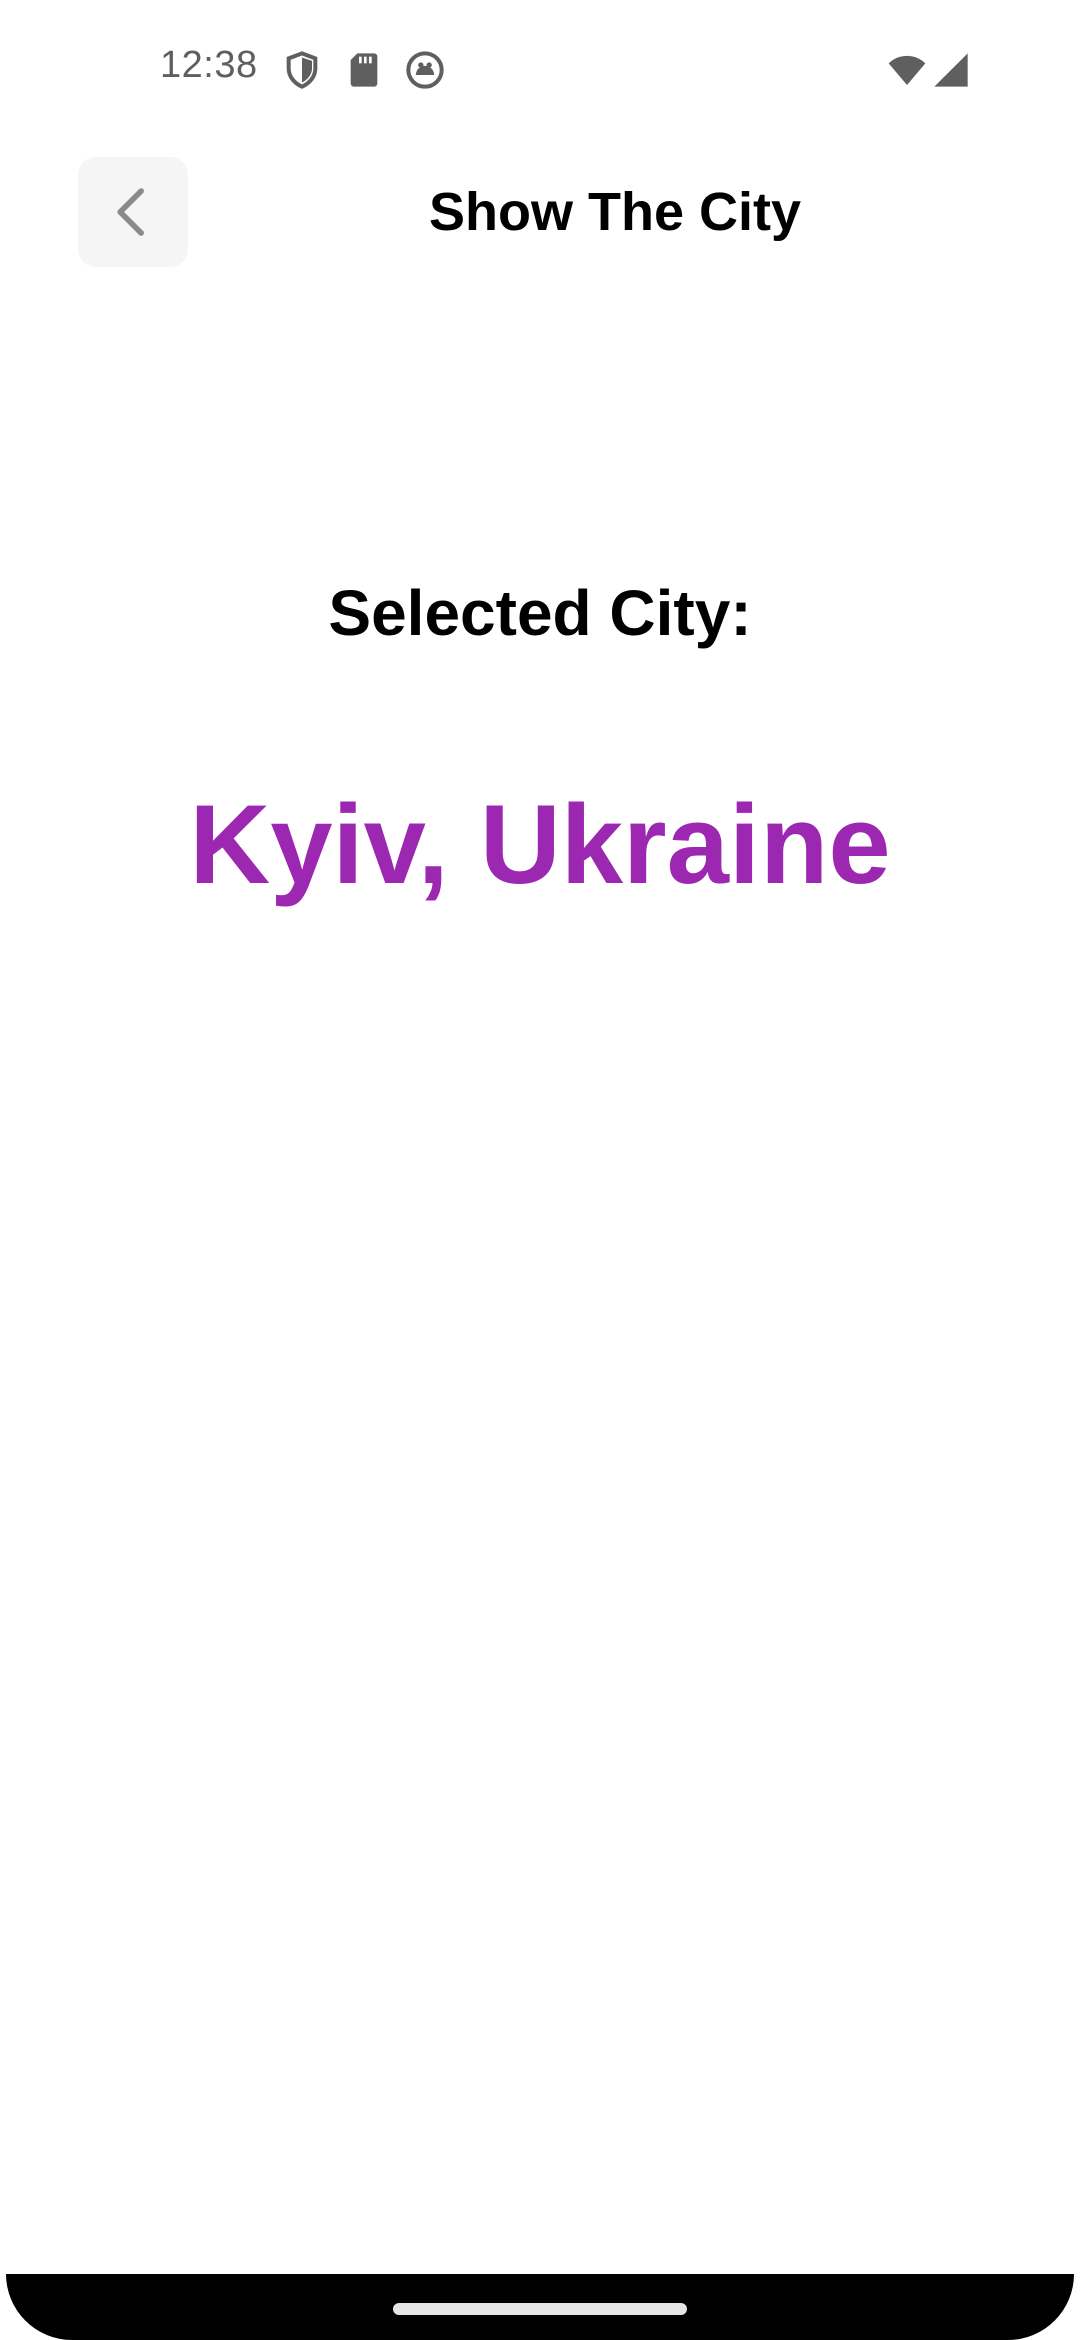 This screenshot has height=2340, width=1080. What do you see at coordinates (540, 70) in the screenshot?
I see `status-bar: 12:38` at bounding box center [540, 70].